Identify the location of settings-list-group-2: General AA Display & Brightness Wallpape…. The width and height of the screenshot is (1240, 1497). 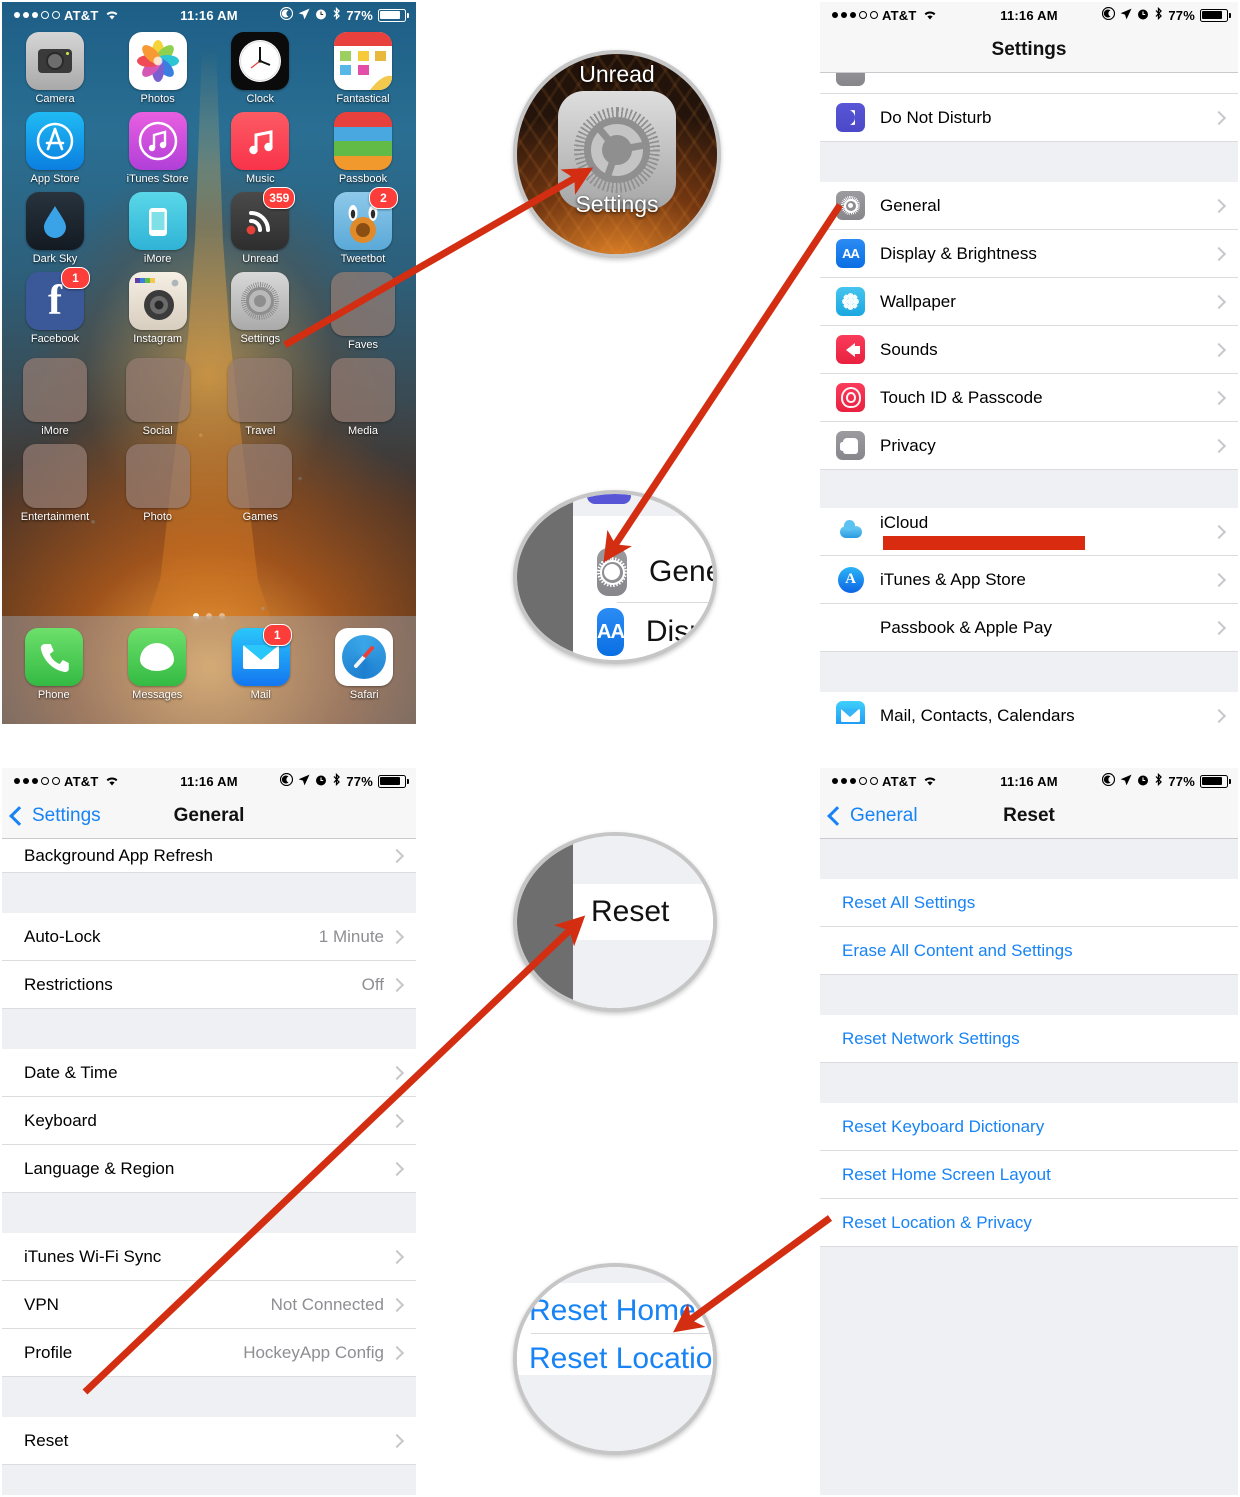
(1029, 326).